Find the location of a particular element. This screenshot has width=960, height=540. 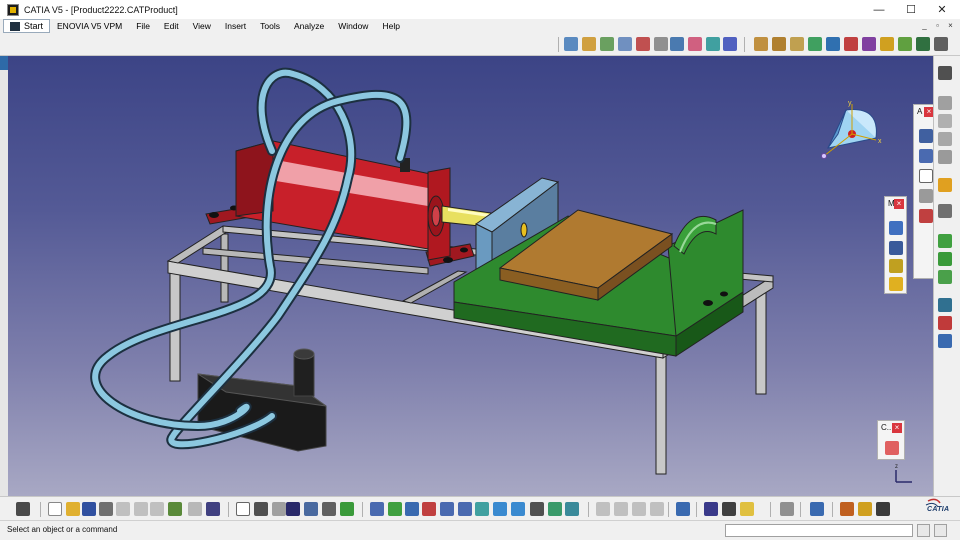

apply-material-icon is located at coordinates (865, 509).